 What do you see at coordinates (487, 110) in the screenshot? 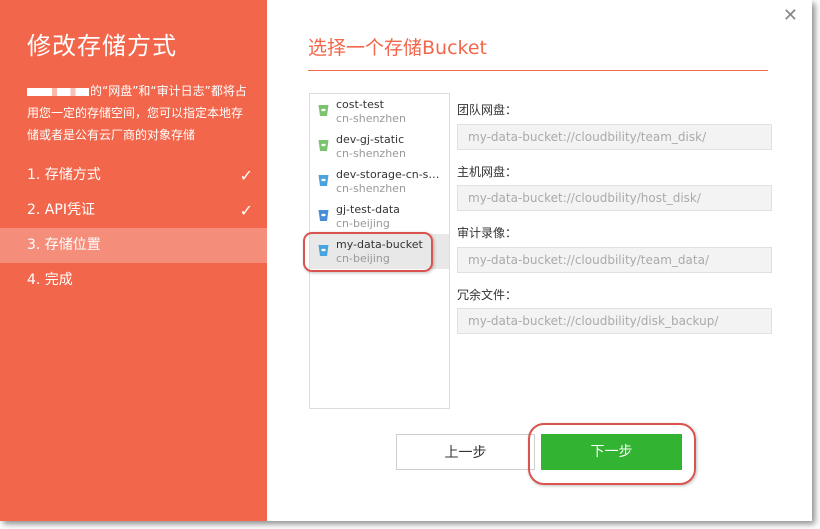
I see `team-disk-label: 团队网盘：` at bounding box center [487, 110].